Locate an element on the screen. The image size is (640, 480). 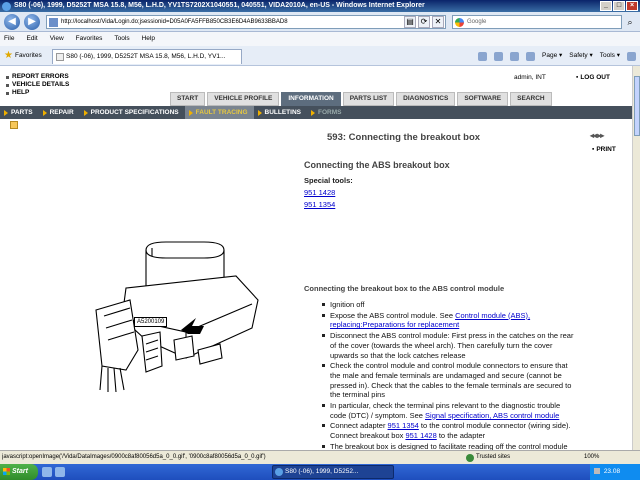
minimize-button: _ is located at coordinates (606, 6).